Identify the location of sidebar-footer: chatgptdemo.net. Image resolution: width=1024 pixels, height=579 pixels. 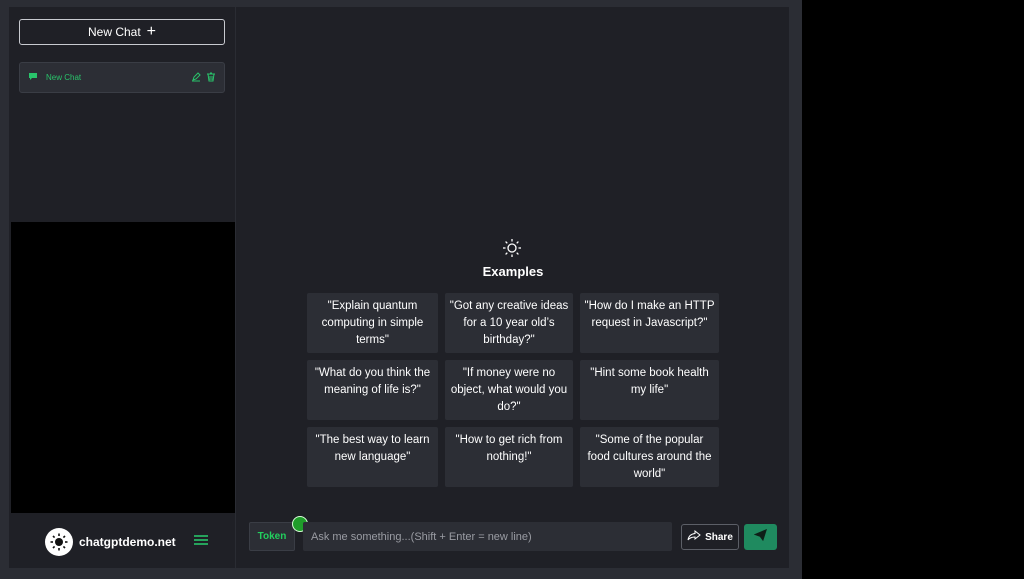
(122, 541).